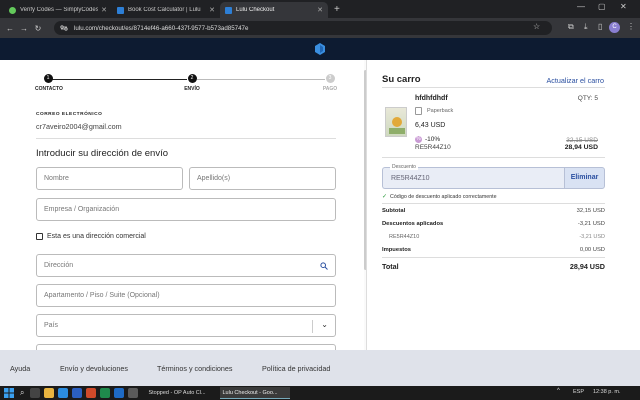 Image resolution: width=640 pixels, height=400 pixels. What do you see at coordinates (591, 224) in the screenshot?
I see `discounts-value: -3,21 USD` at bounding box center [591, 224].